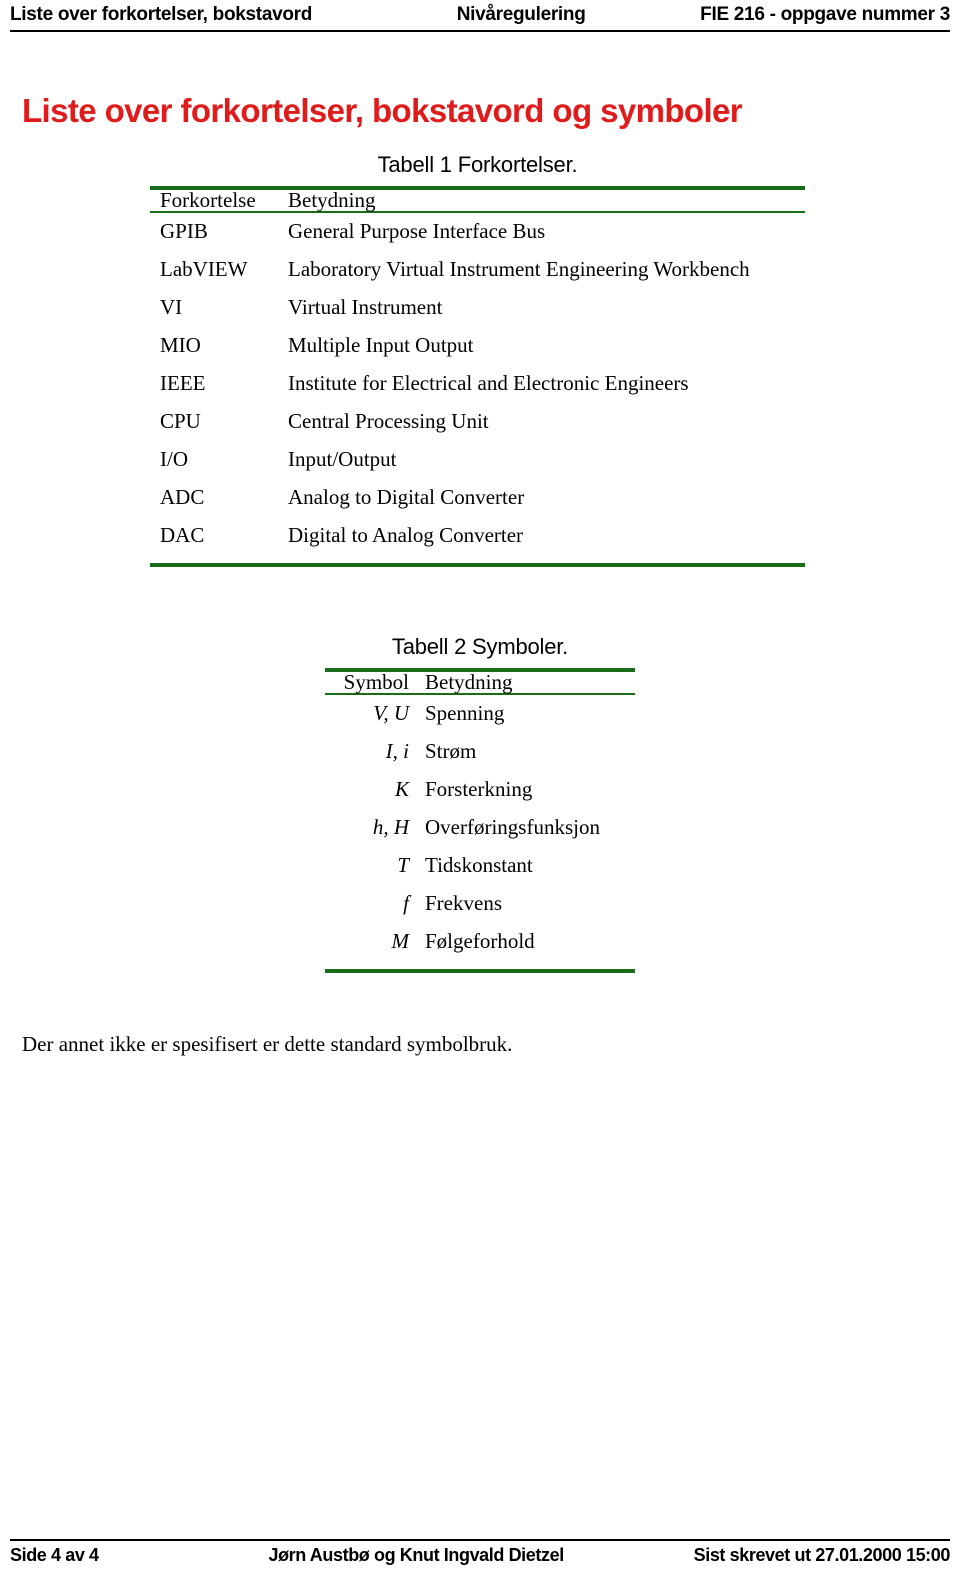  I want to click on symbol-value: Forsterkning, so click(479, 789).